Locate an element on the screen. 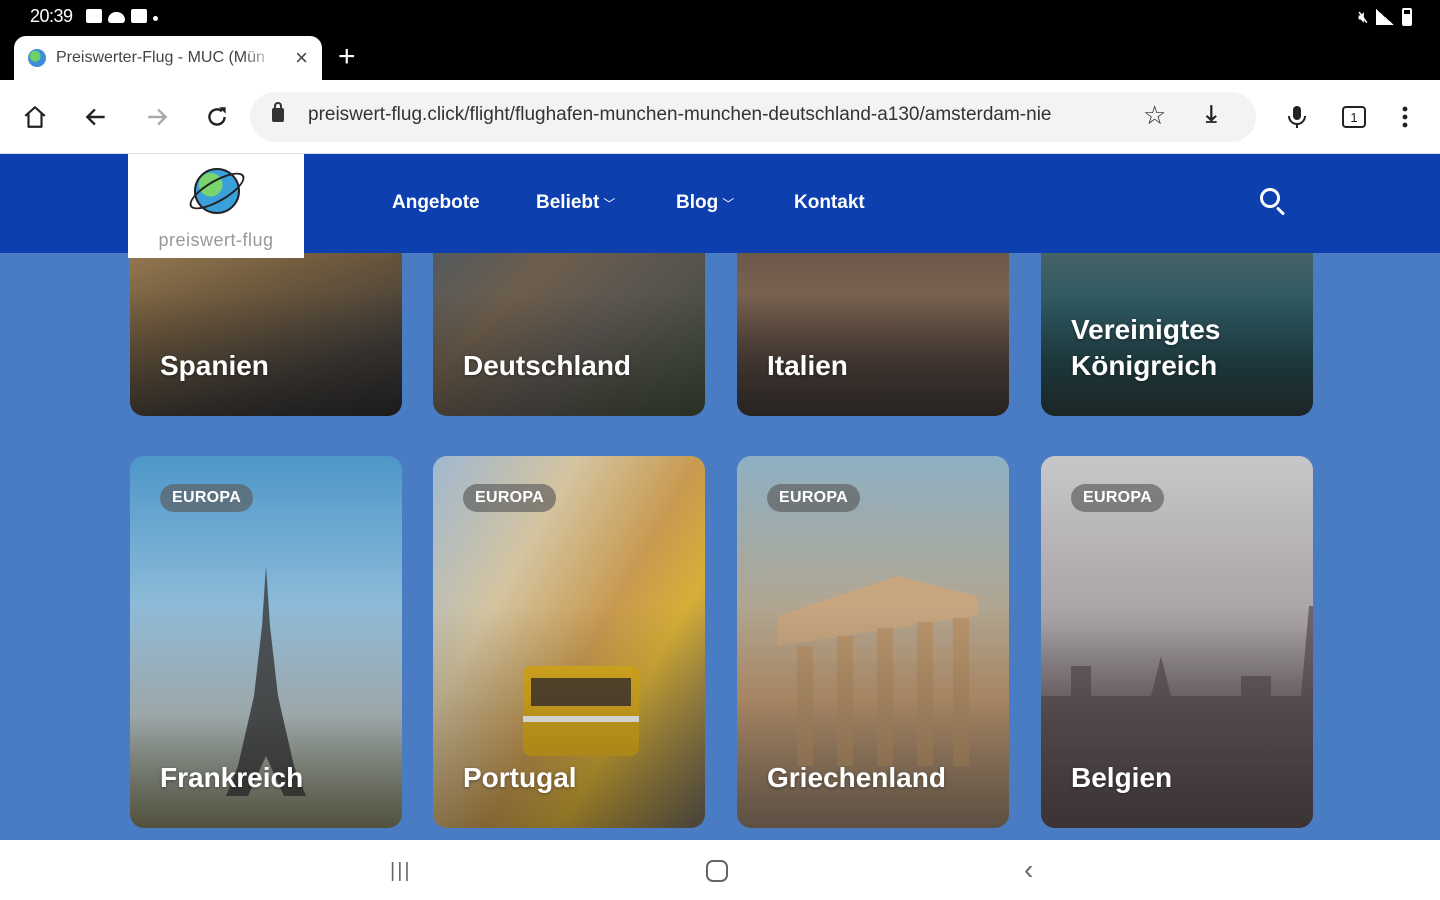 The width and height of the screenshot is (1440, 900). nav-kontakt: Kontakt is located at coordinates (829, 203).